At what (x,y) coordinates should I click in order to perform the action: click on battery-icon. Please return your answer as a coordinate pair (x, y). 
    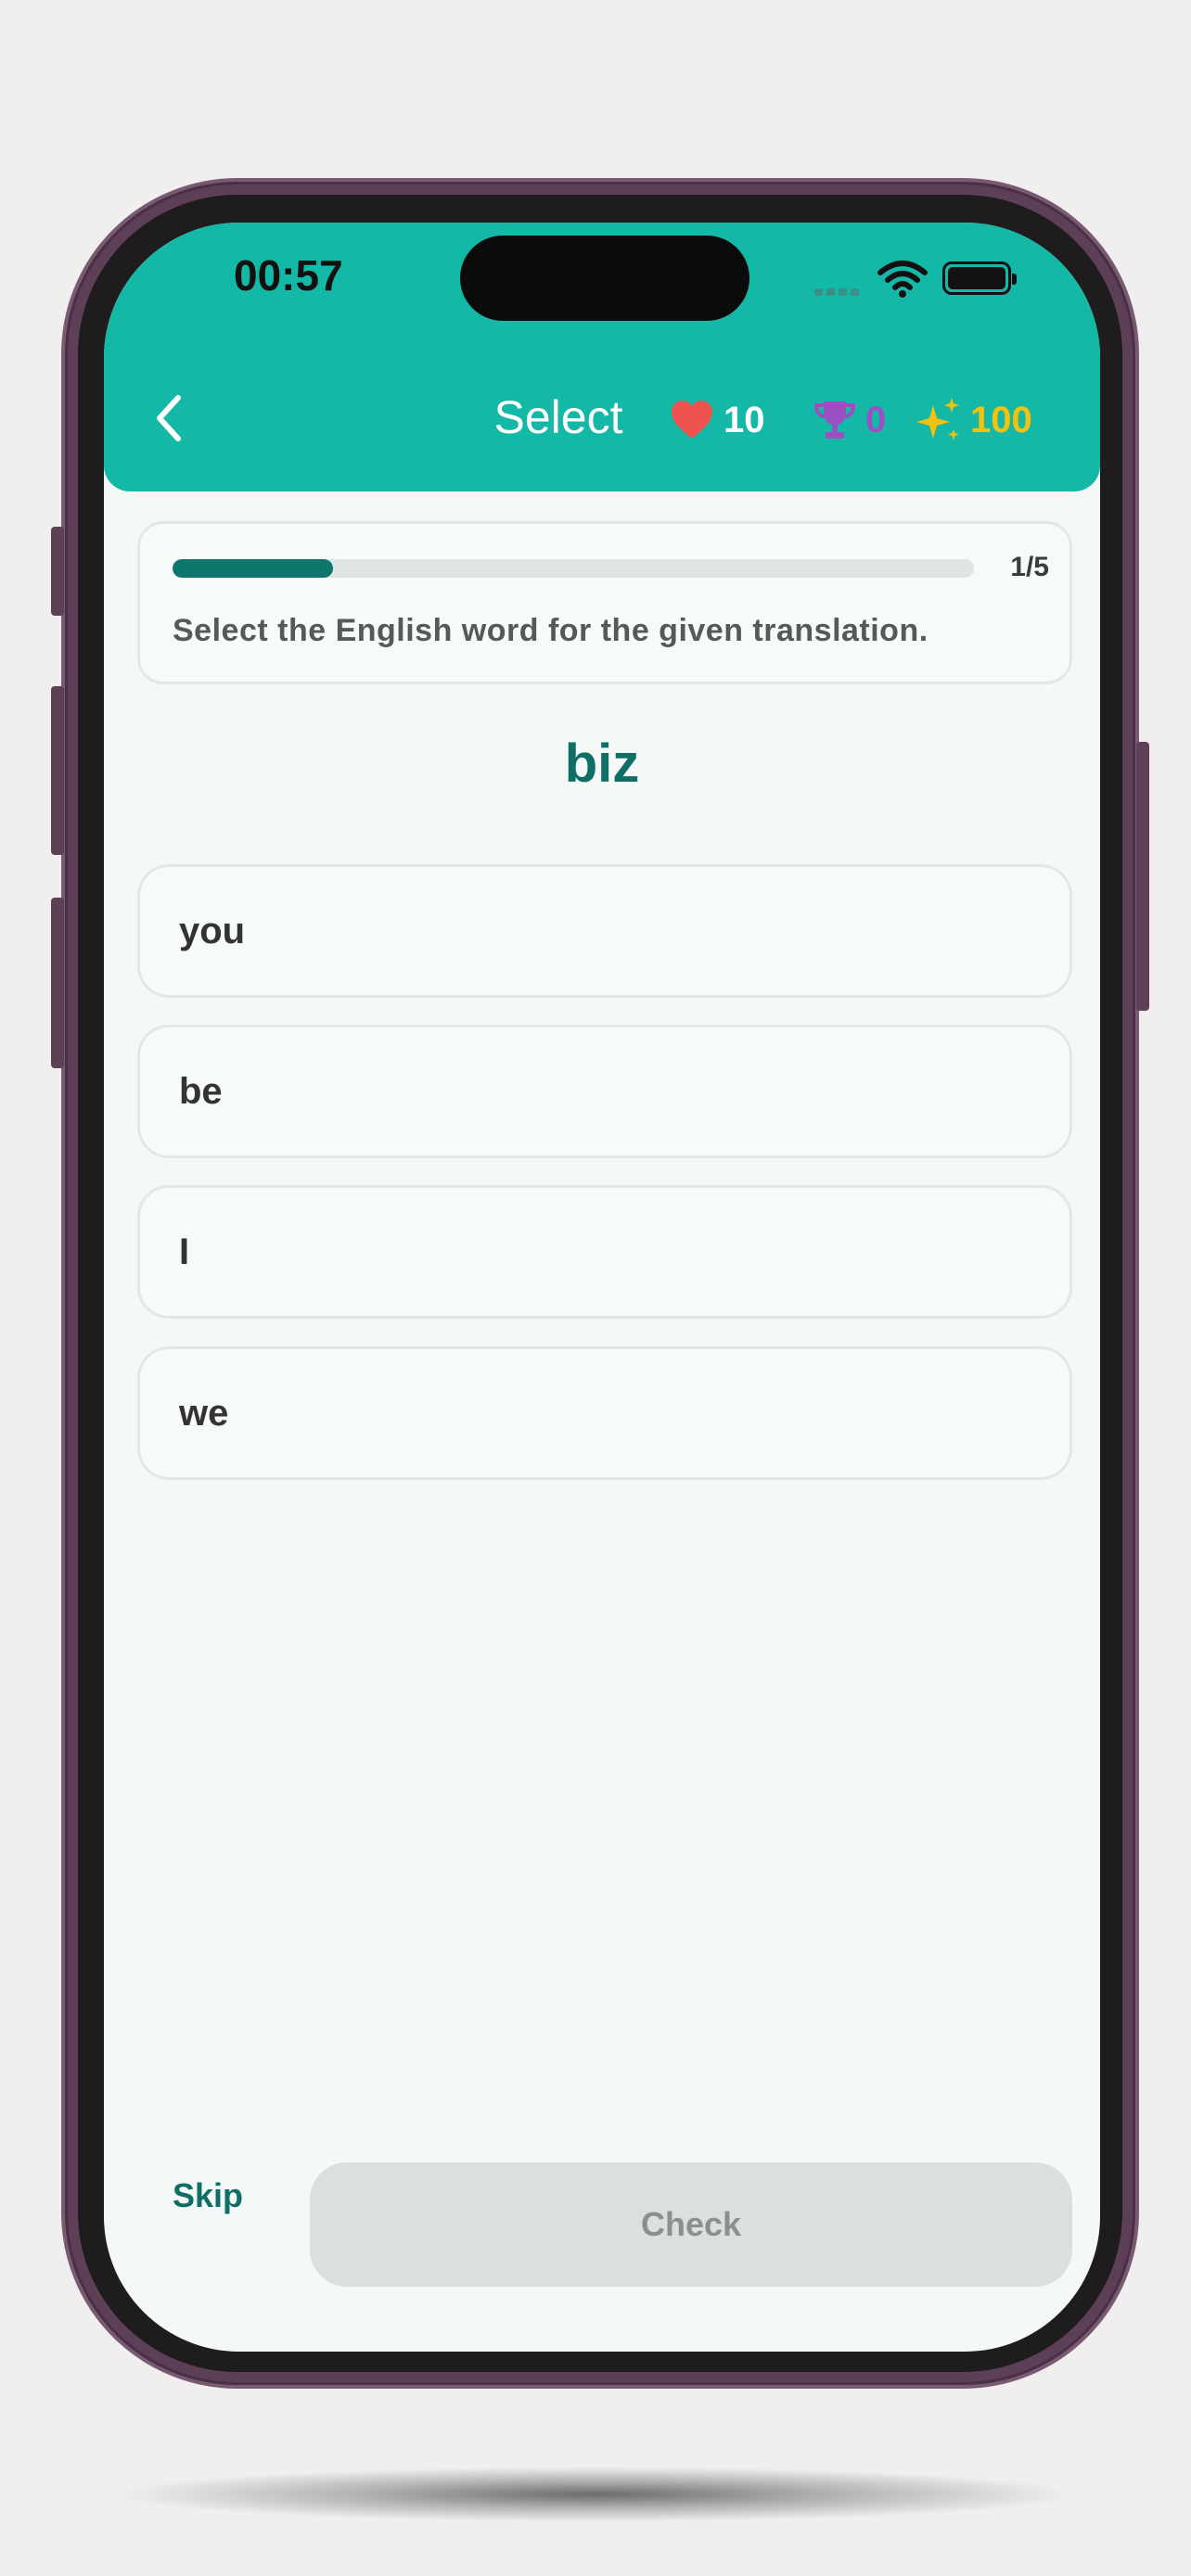
    Looking at the image, I should click on (980, 278).